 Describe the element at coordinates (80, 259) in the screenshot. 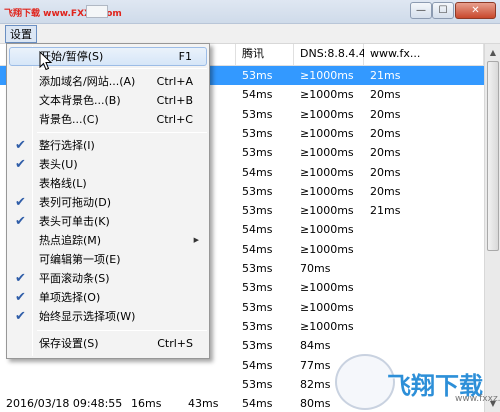

I see `menu-item-label: 可编辑第一项(E)` at that location.